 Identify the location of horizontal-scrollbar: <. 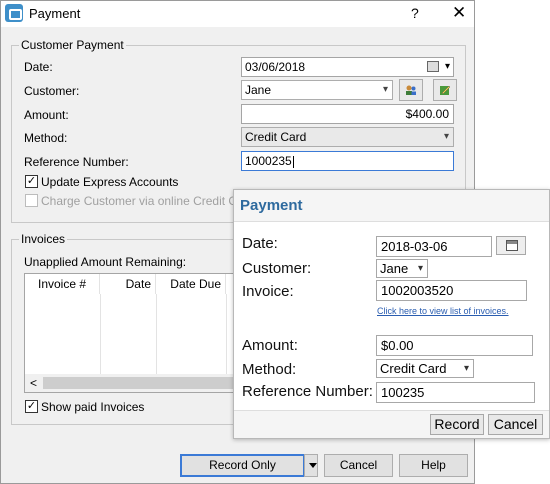
(131, 383).